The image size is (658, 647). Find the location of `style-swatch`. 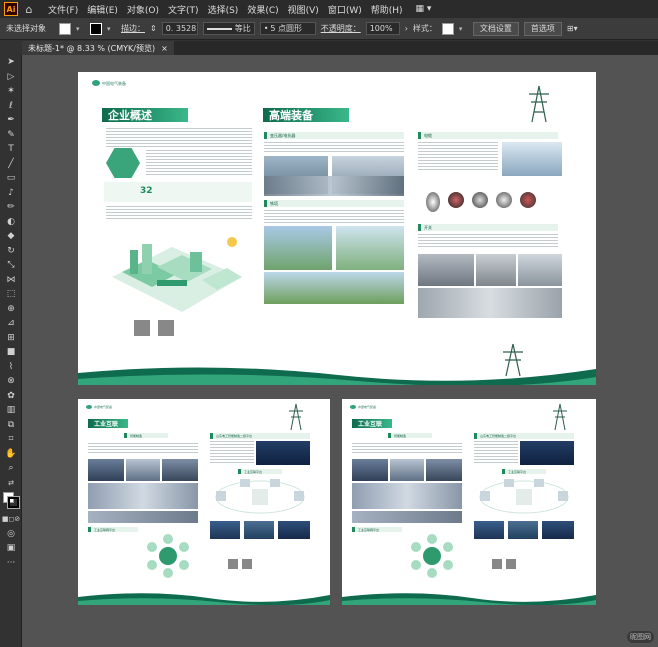

style-swatch is located at coordinates (447, 28).